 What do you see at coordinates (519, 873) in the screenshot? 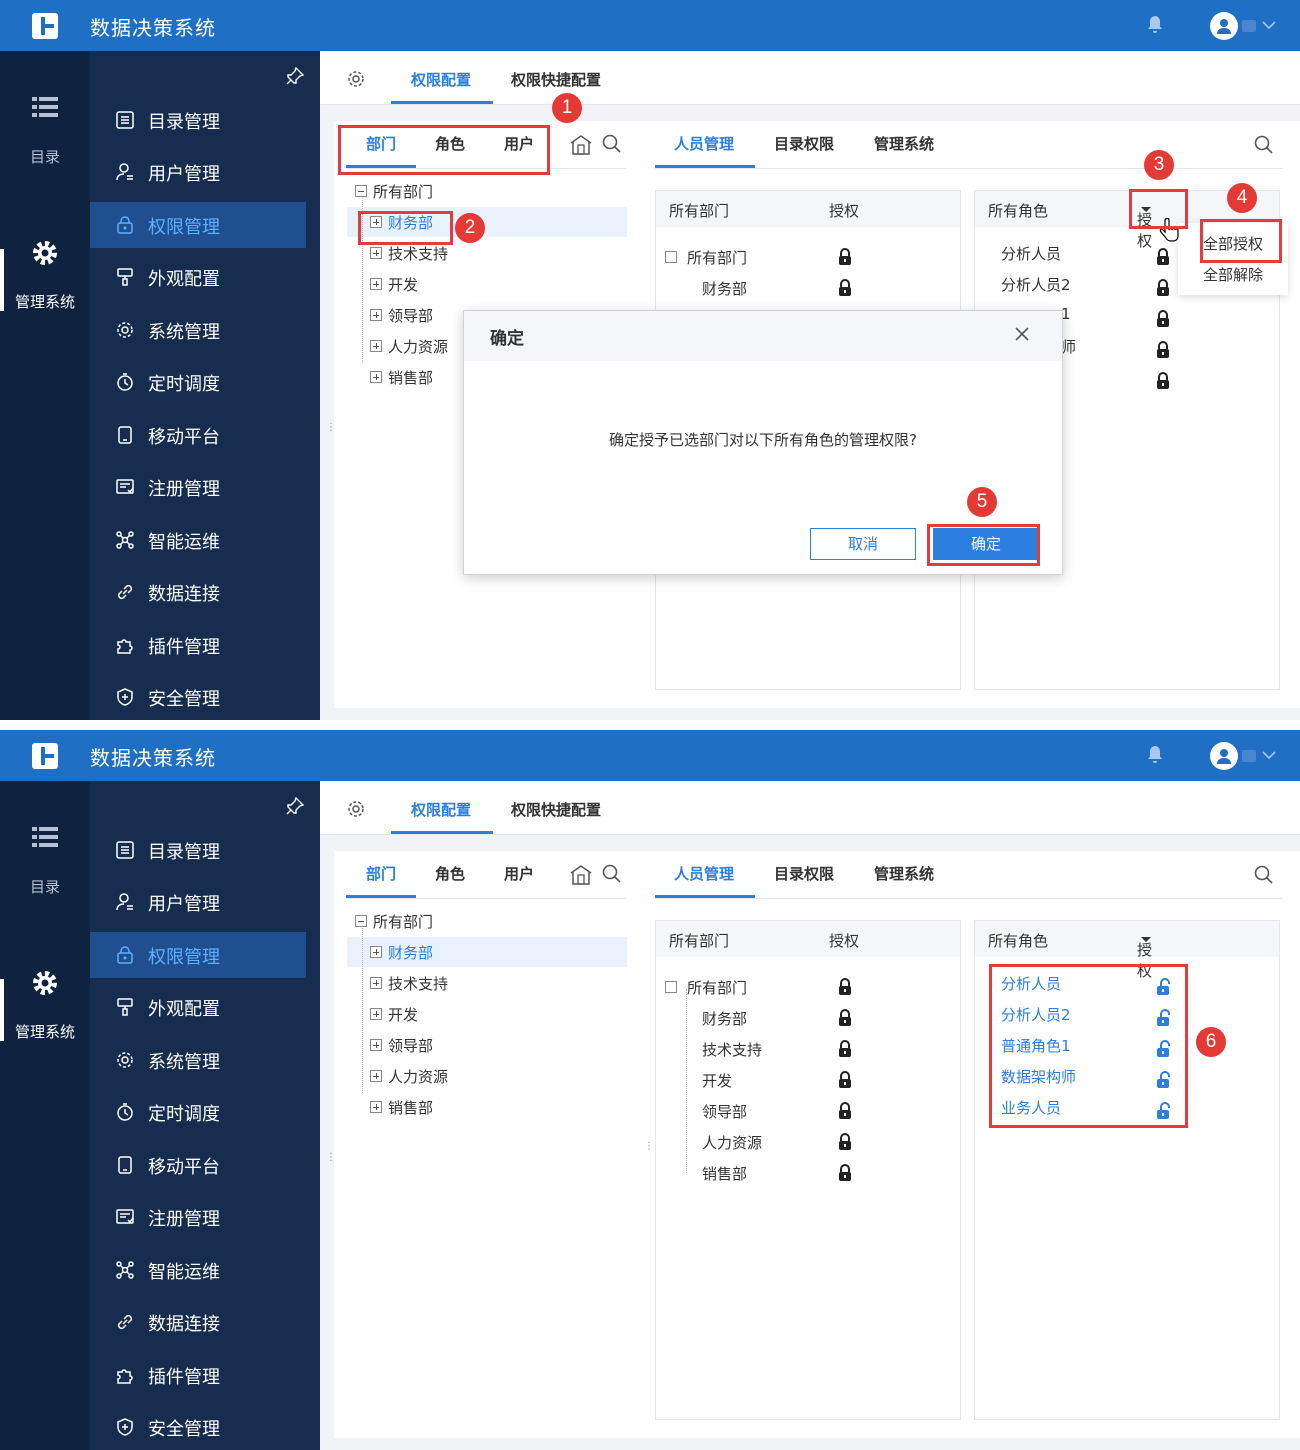
I see `tab-user: 用户` at bounding box center [519, 873].